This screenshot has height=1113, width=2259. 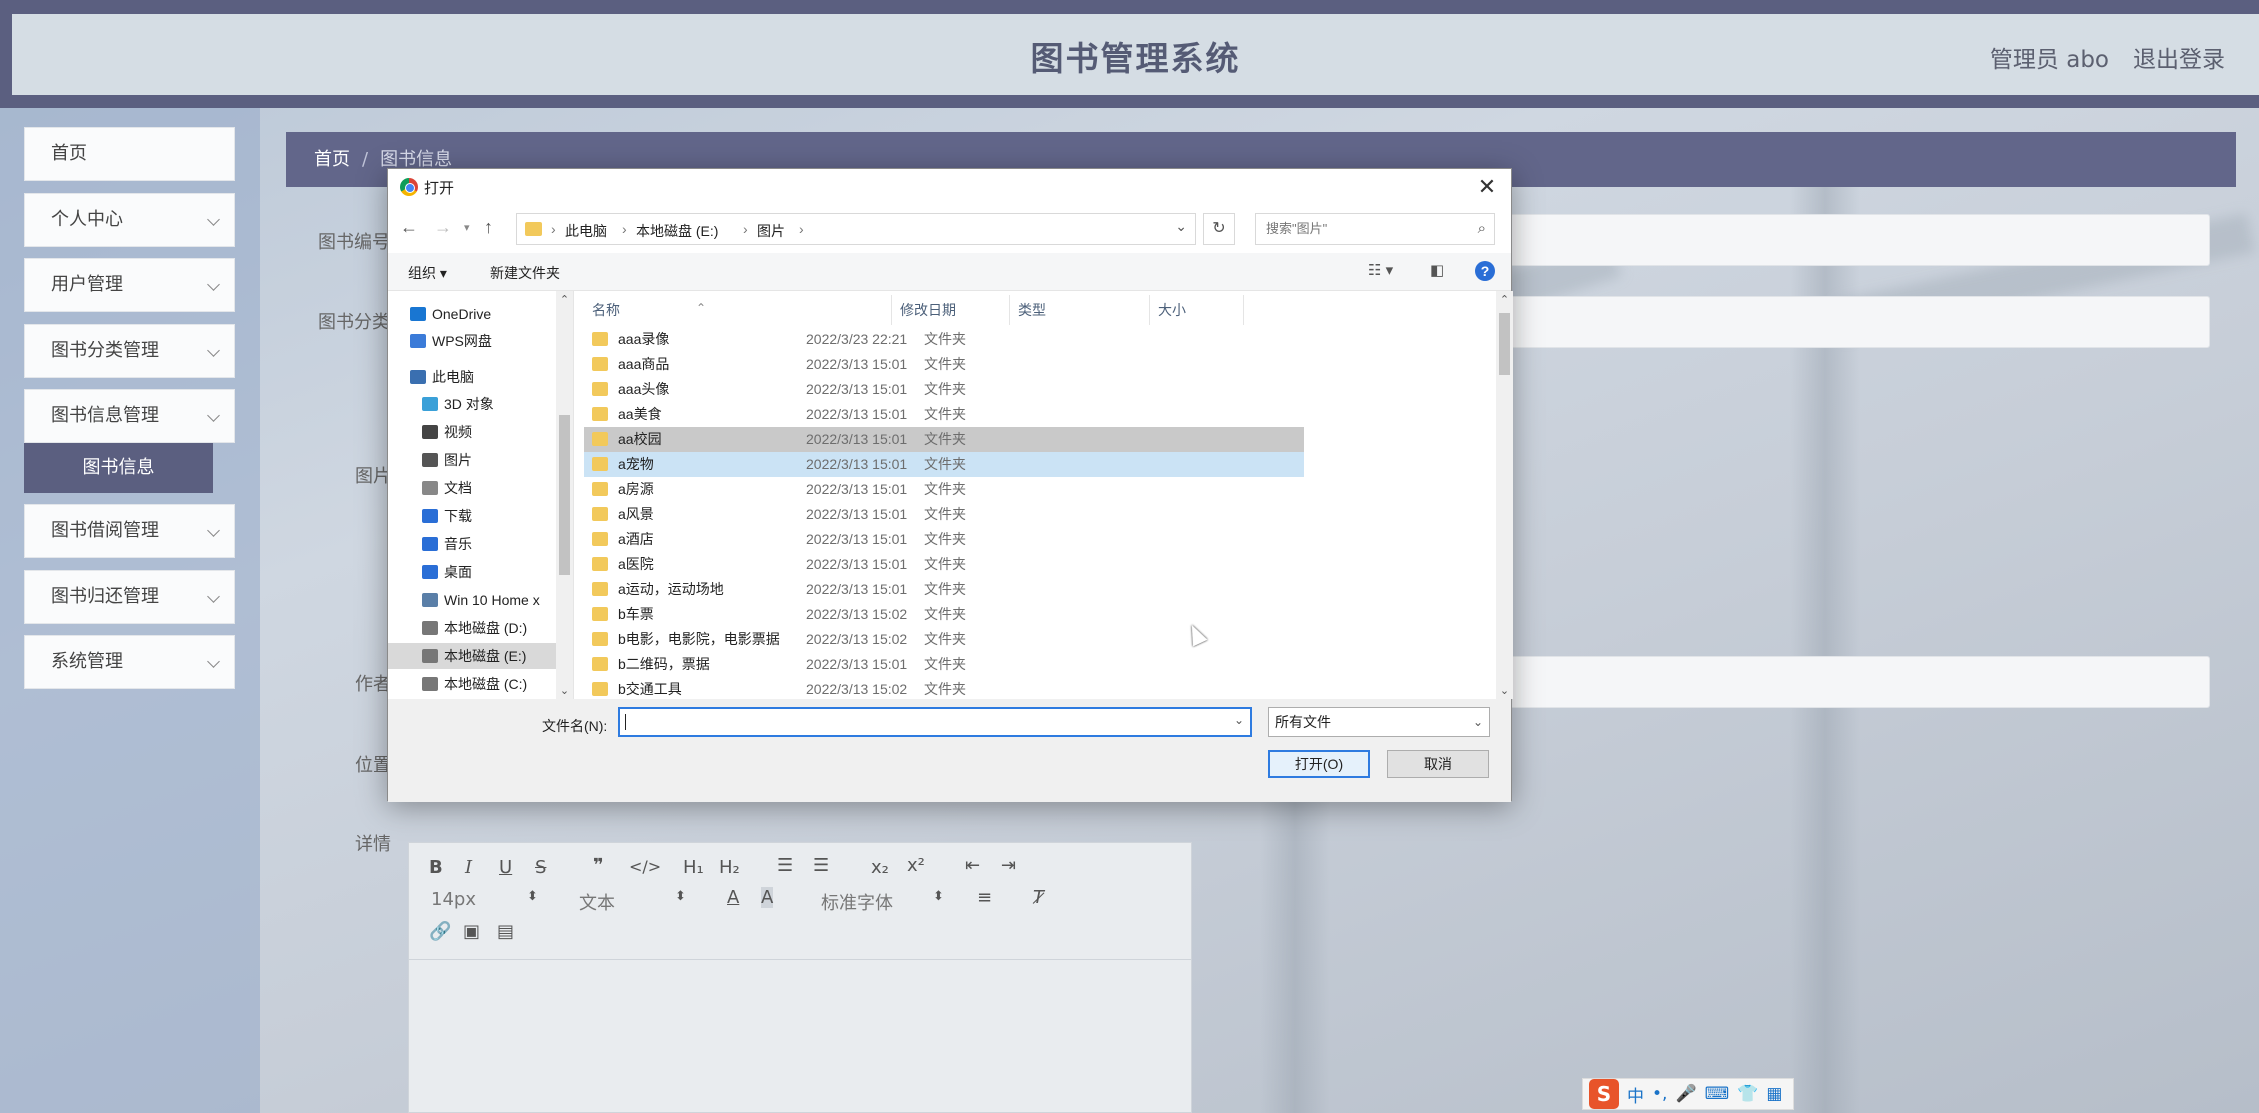 I want to click on nav-item-11: 本地磁盘 (D:), so click(x=472, y=628).